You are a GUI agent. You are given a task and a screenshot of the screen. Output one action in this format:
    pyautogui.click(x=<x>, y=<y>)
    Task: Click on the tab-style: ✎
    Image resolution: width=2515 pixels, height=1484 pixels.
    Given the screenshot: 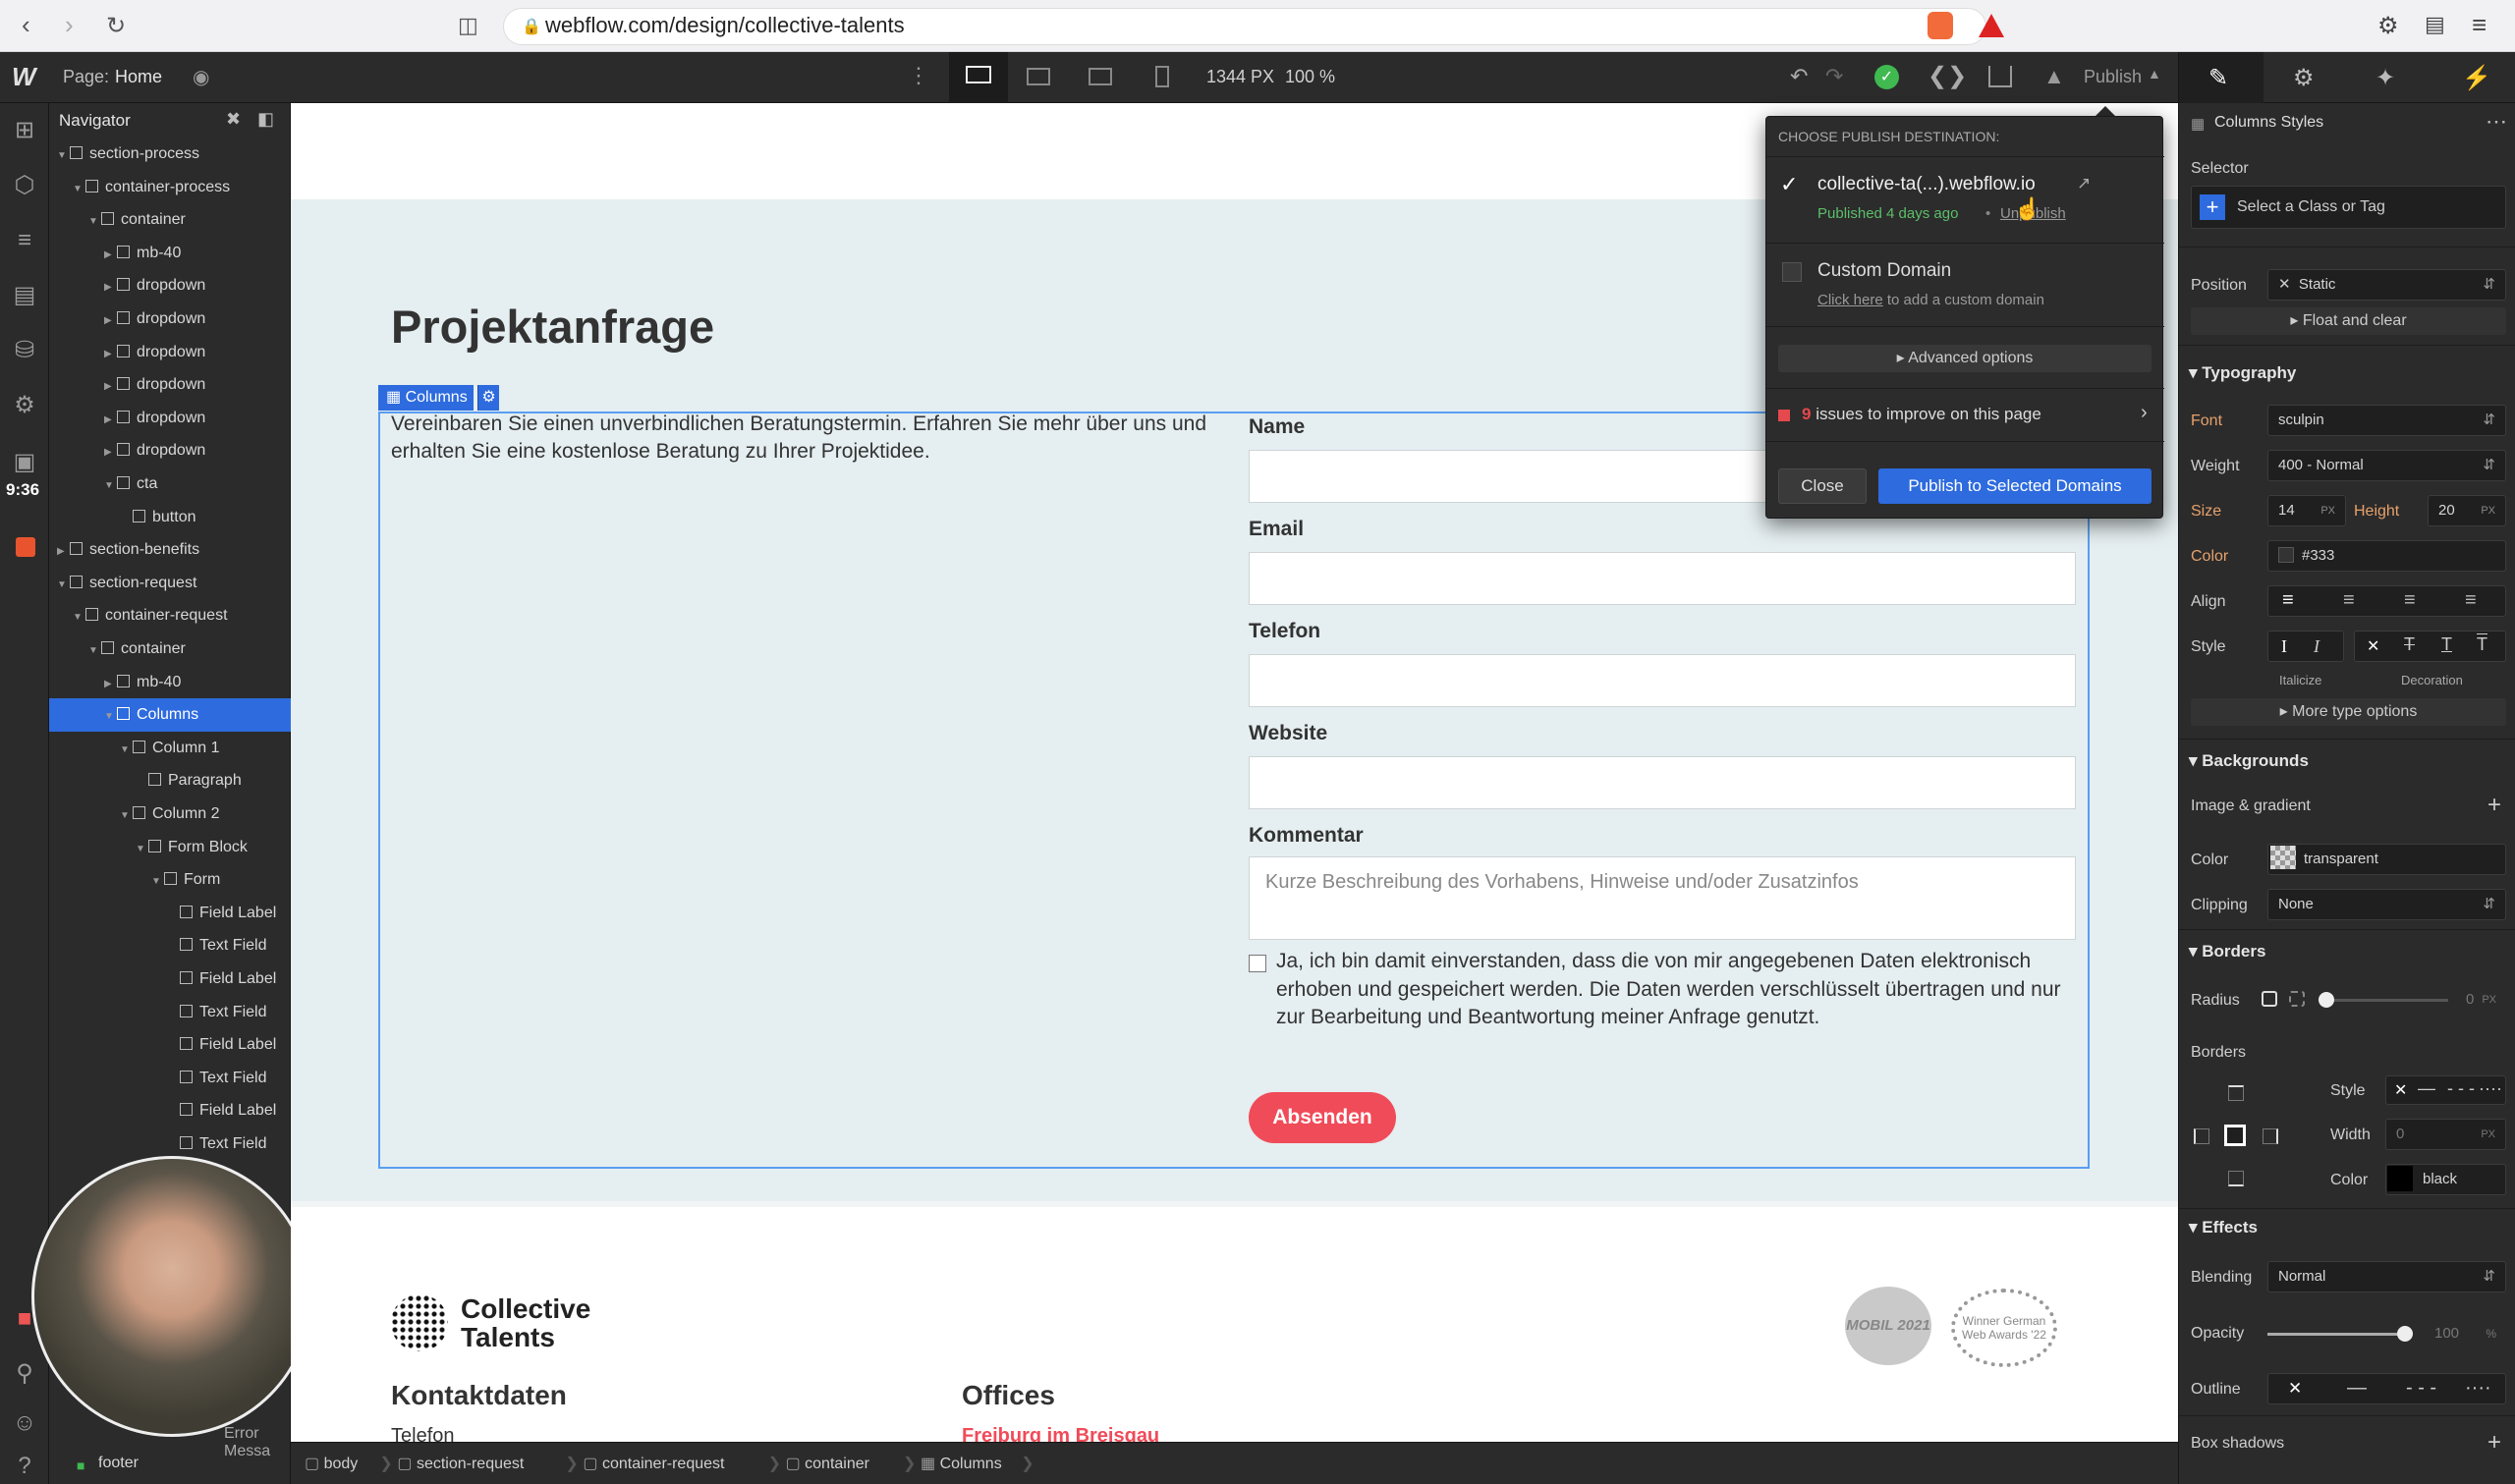 What is the action you would take?
    pyautogui.click(x=2221, y=77)
    